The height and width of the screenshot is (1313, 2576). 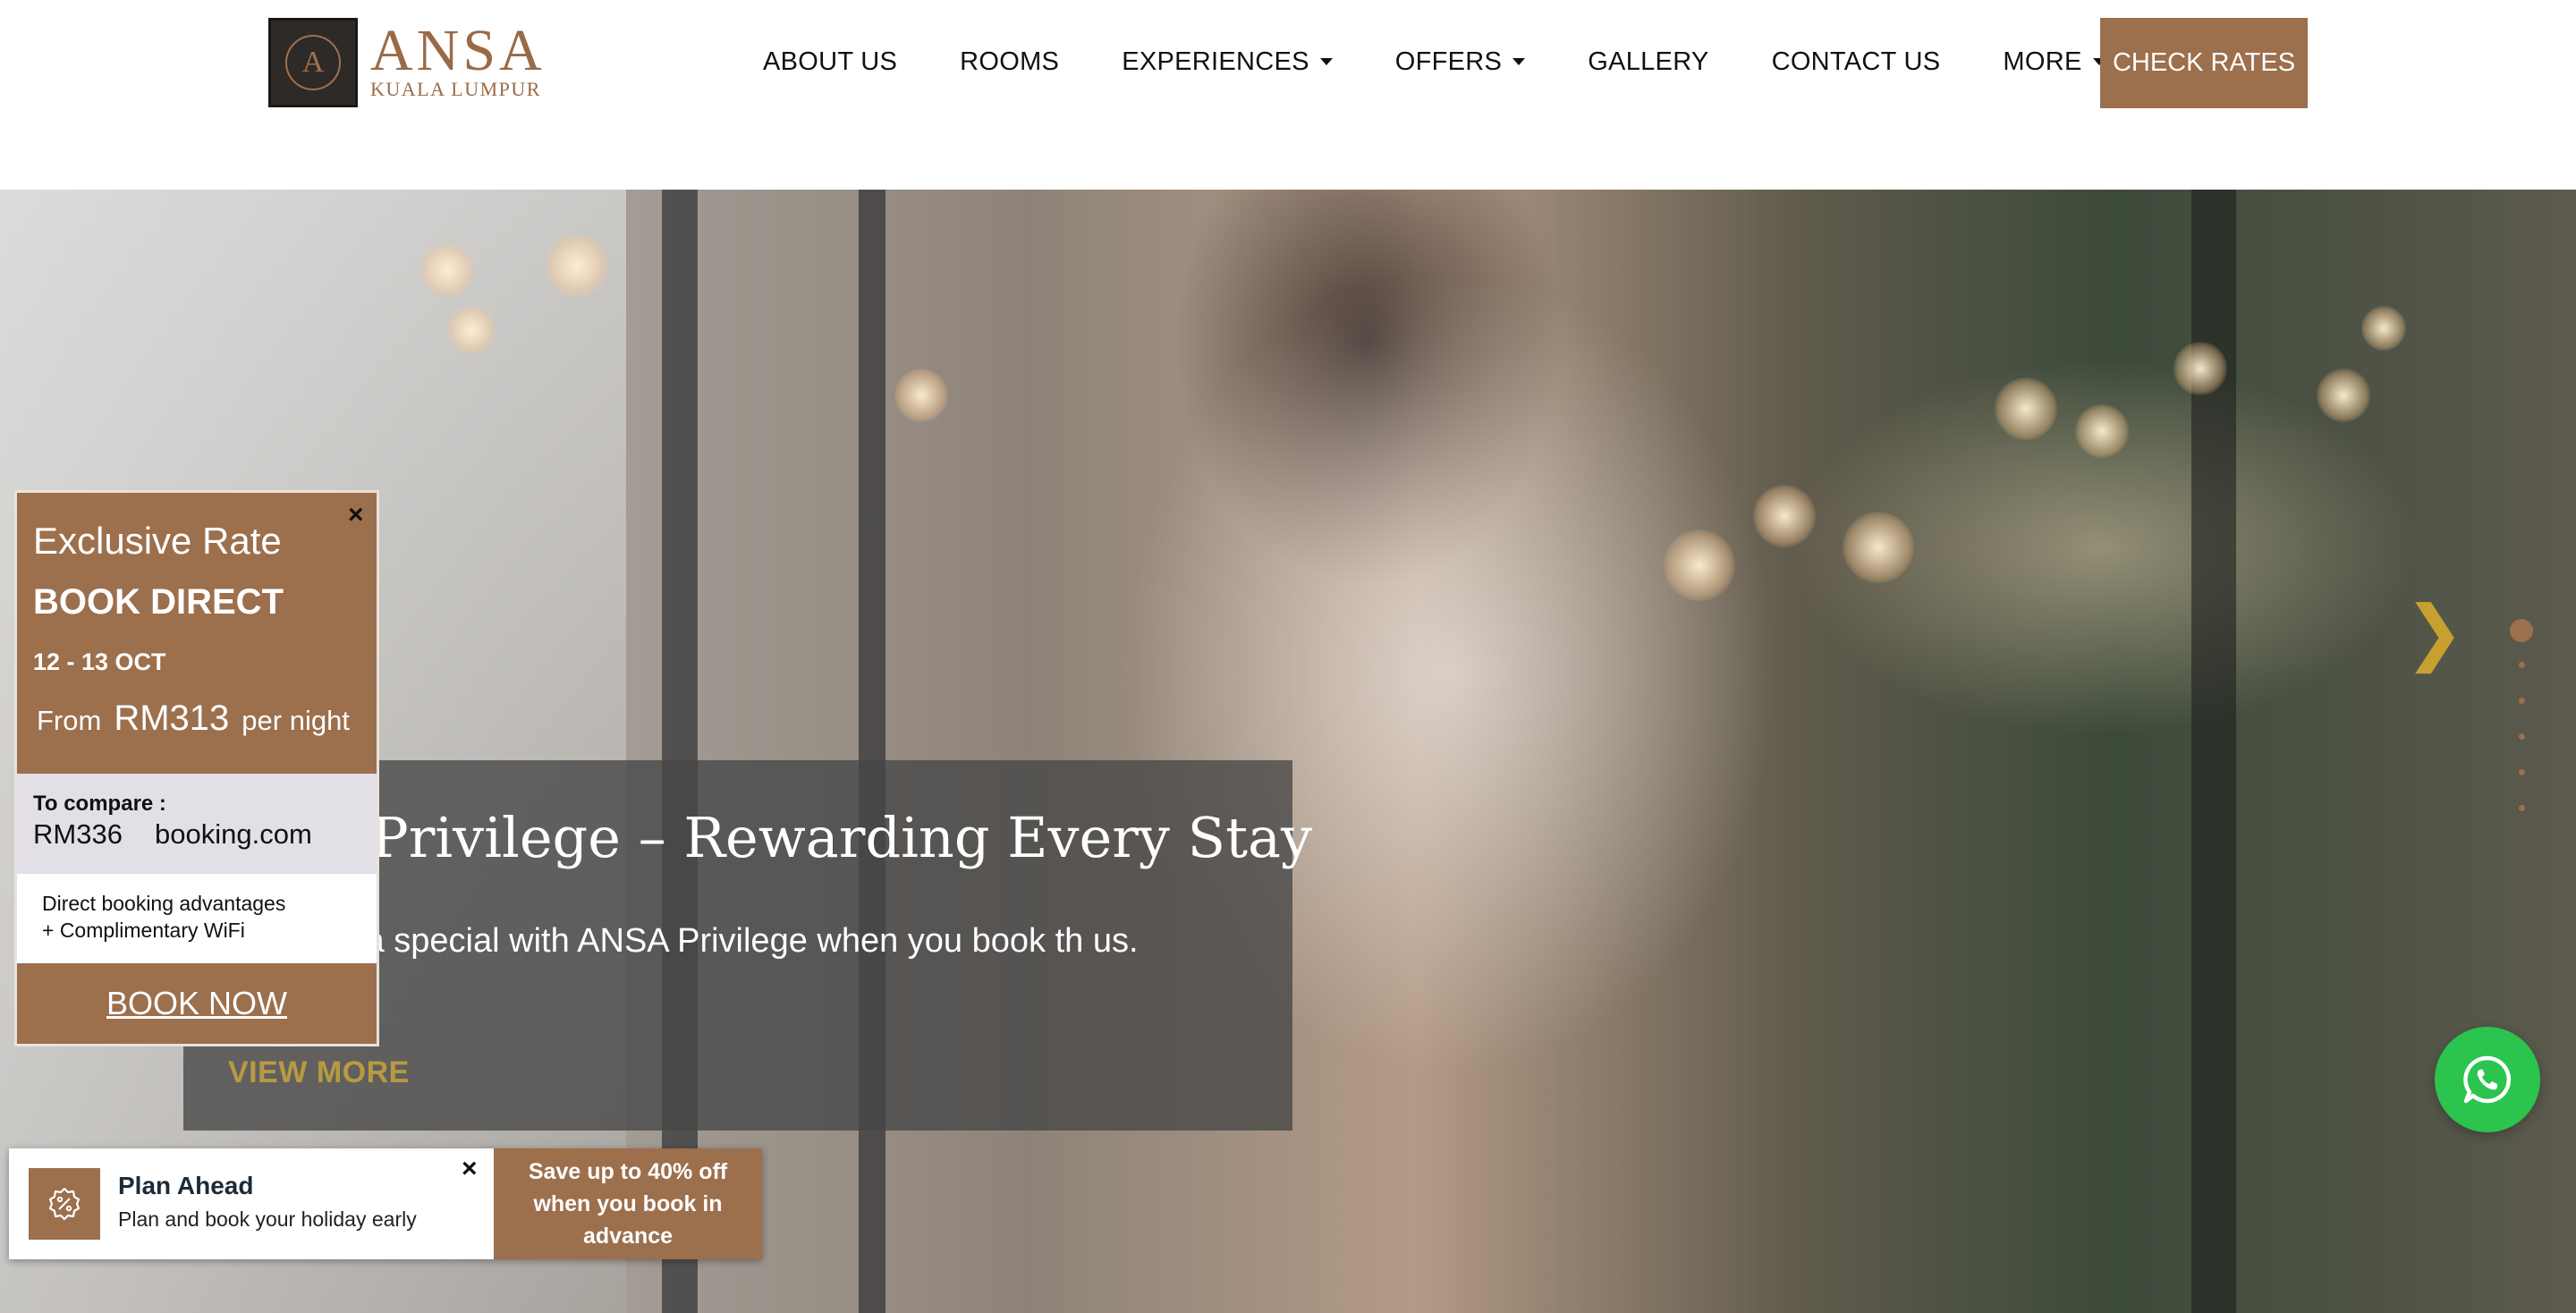 I want to click on nav-label: GALLERY, so click(x=1648, y=61).